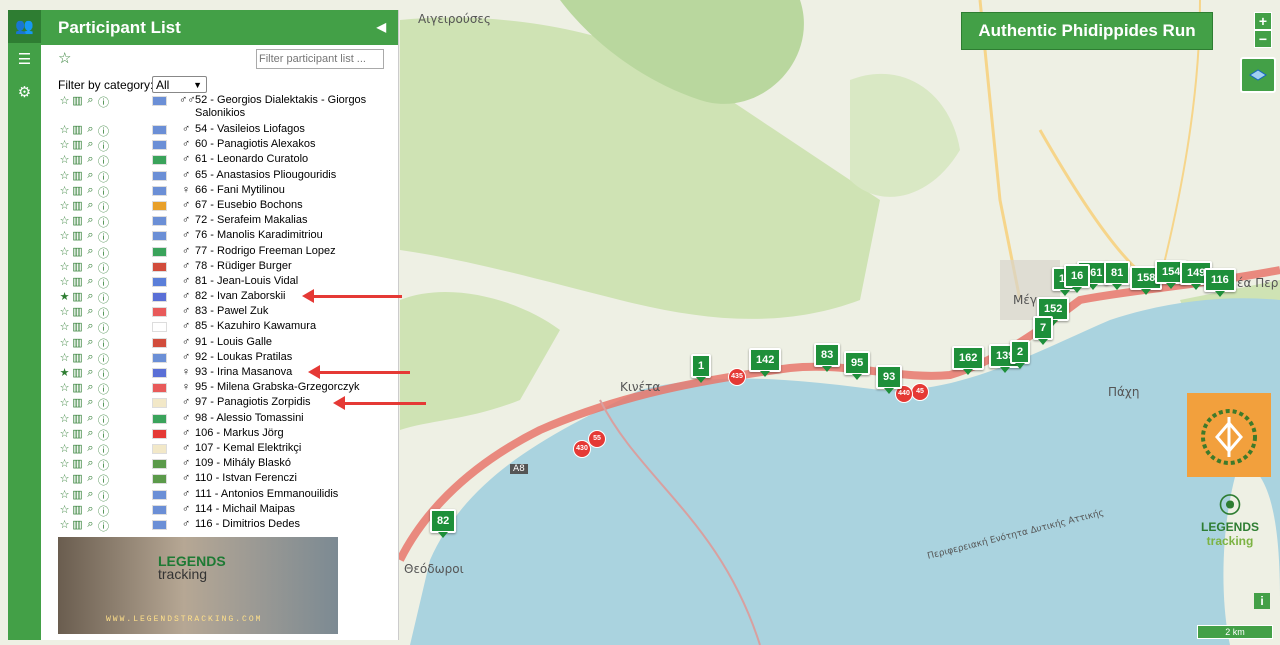 This screenshot has width=1280, height=645. Describe the element at coordinates (285, 494) in the screenshot. I see `participant-name: 111 - Antonios Emmanouilidis` at that location.